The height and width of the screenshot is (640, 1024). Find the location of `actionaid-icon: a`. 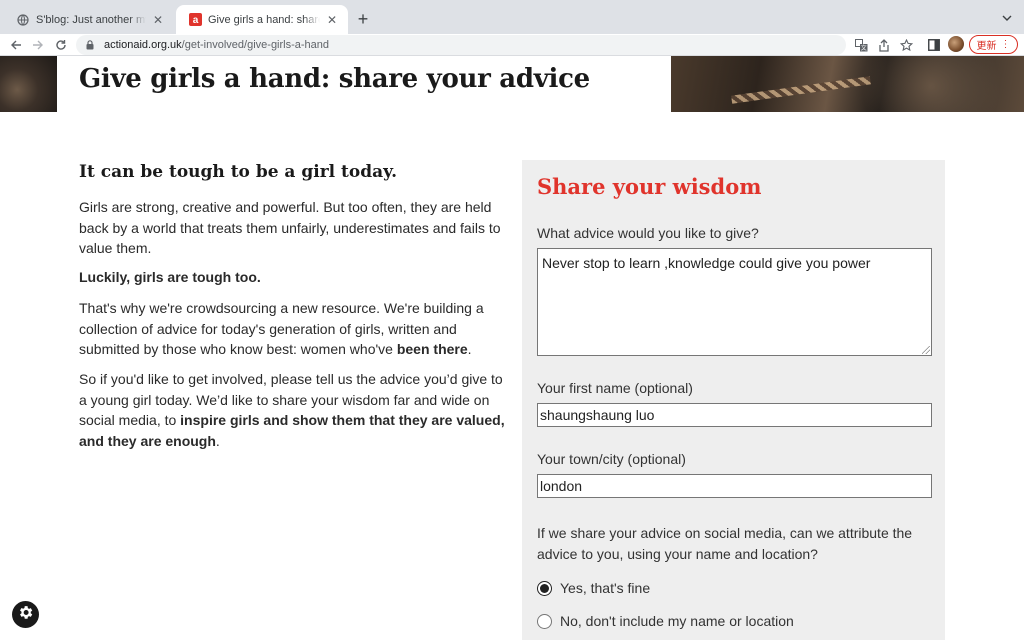

actionaid-icon: a is located at coordinates (195, 20).